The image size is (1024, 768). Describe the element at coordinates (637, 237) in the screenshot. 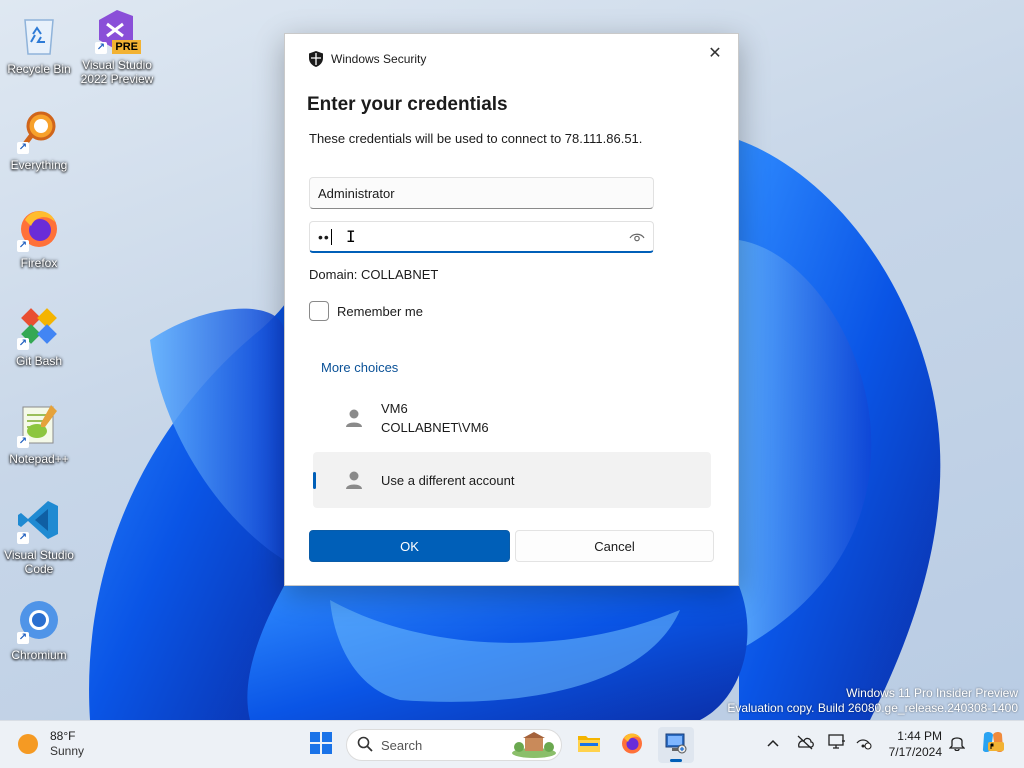

I see `reveal-password-icon` at that location.